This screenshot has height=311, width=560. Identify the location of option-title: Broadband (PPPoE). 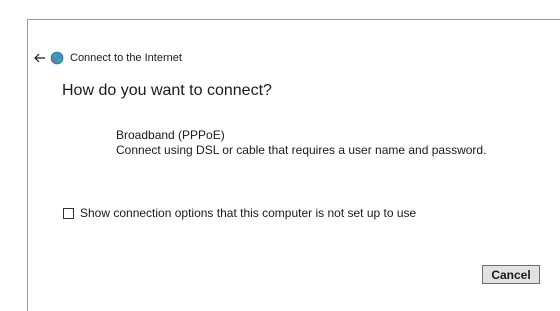
(170, 135).